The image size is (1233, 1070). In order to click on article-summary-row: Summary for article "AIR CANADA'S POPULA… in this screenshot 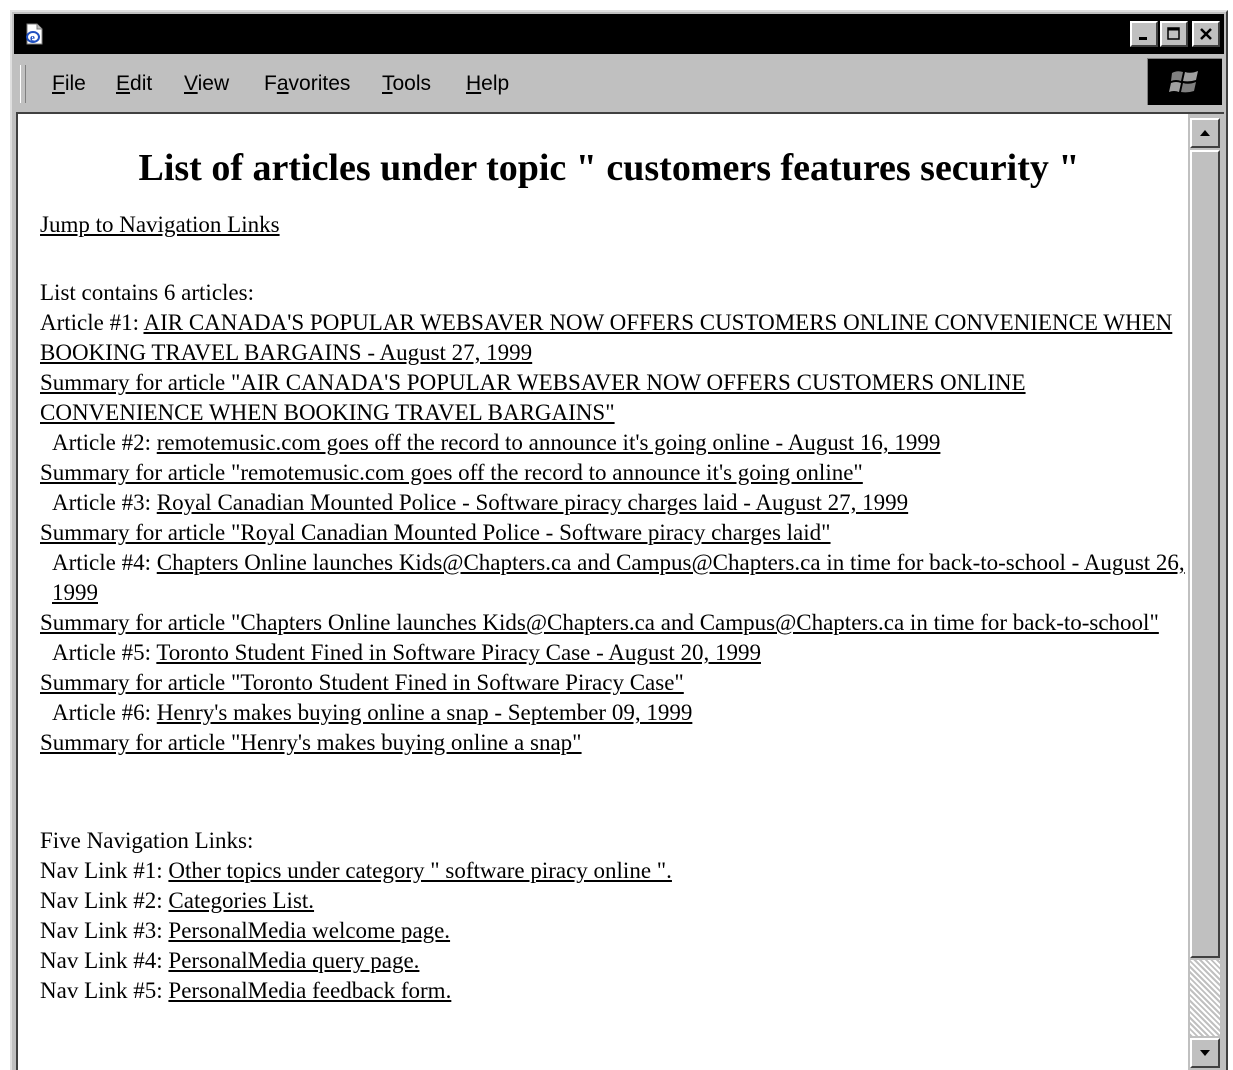, I will do `click(614, 398)`.